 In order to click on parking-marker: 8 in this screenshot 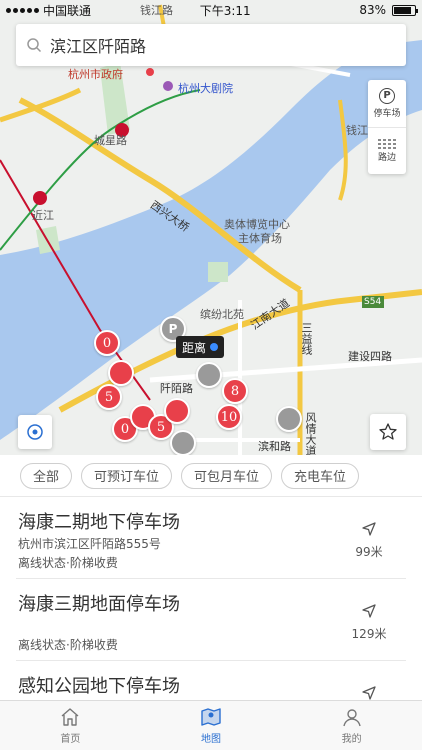, I will do `click(235, 391)`.